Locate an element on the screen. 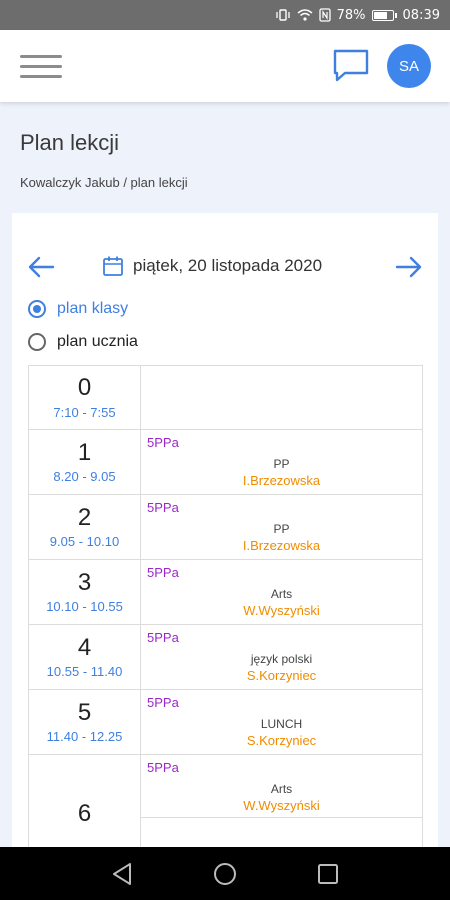 The image size is (450, 900). period-cell: 4 10.55 - 11.40 is located at coordinates (85, 657).